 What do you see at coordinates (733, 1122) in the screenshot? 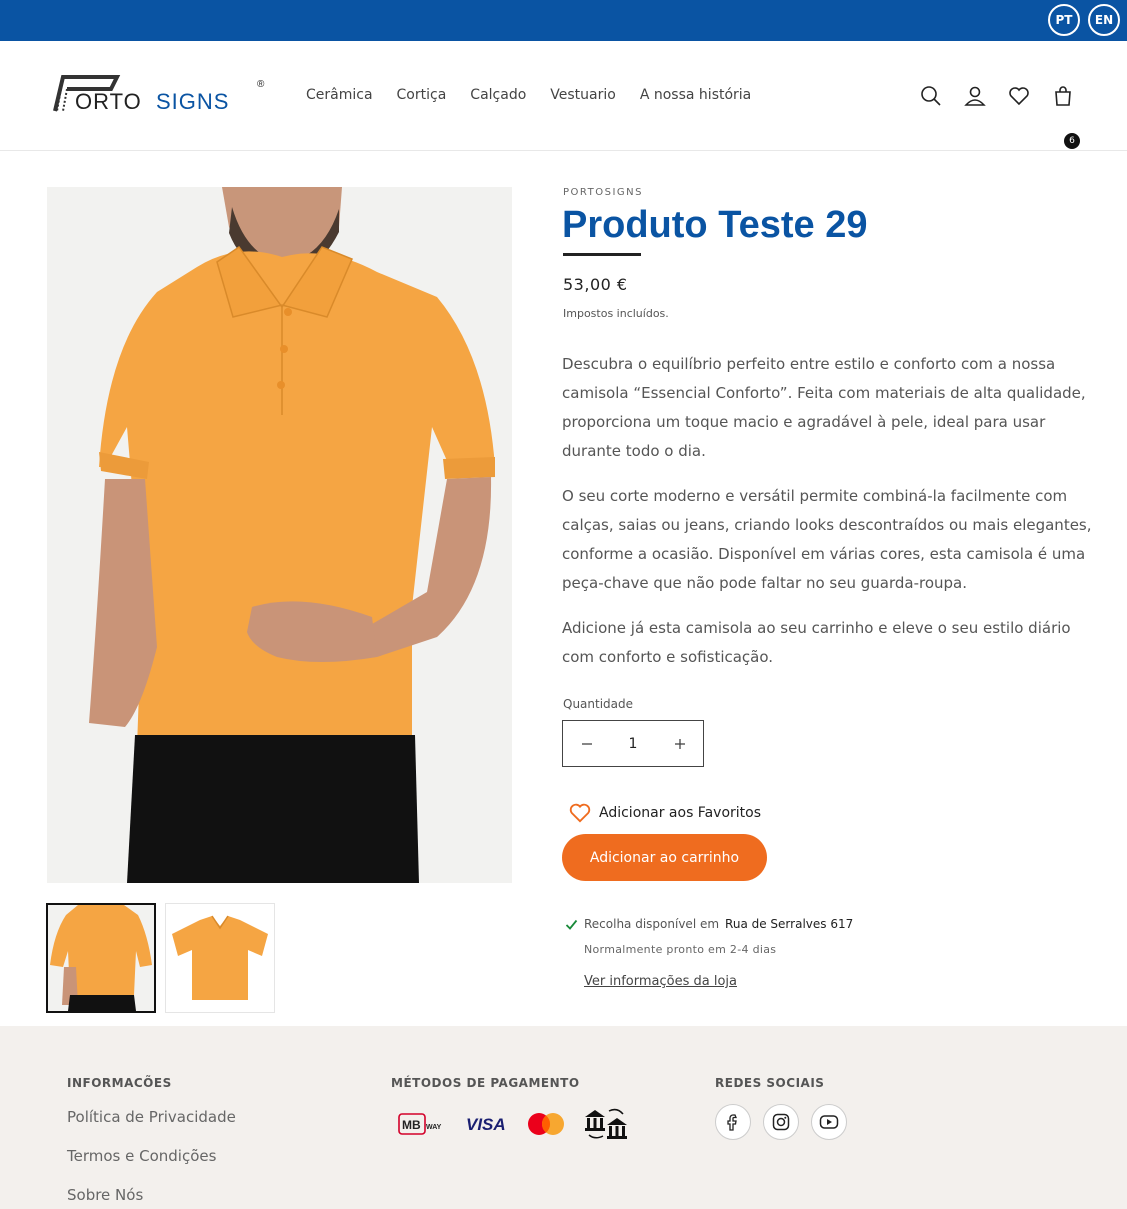
I see `facebook-icon` at bounding box center [733, 1122].